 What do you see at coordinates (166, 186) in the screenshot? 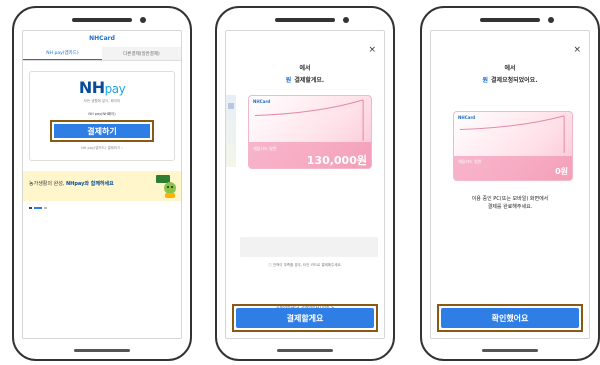
I see `mascot-icon` at bounding box center [166, 186].